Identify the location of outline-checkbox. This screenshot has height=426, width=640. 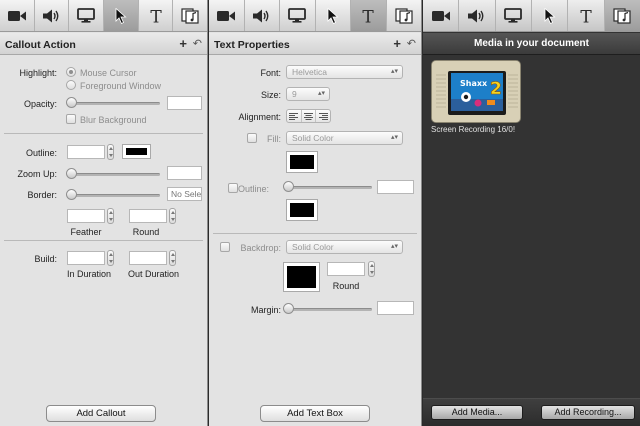
(233, 188).